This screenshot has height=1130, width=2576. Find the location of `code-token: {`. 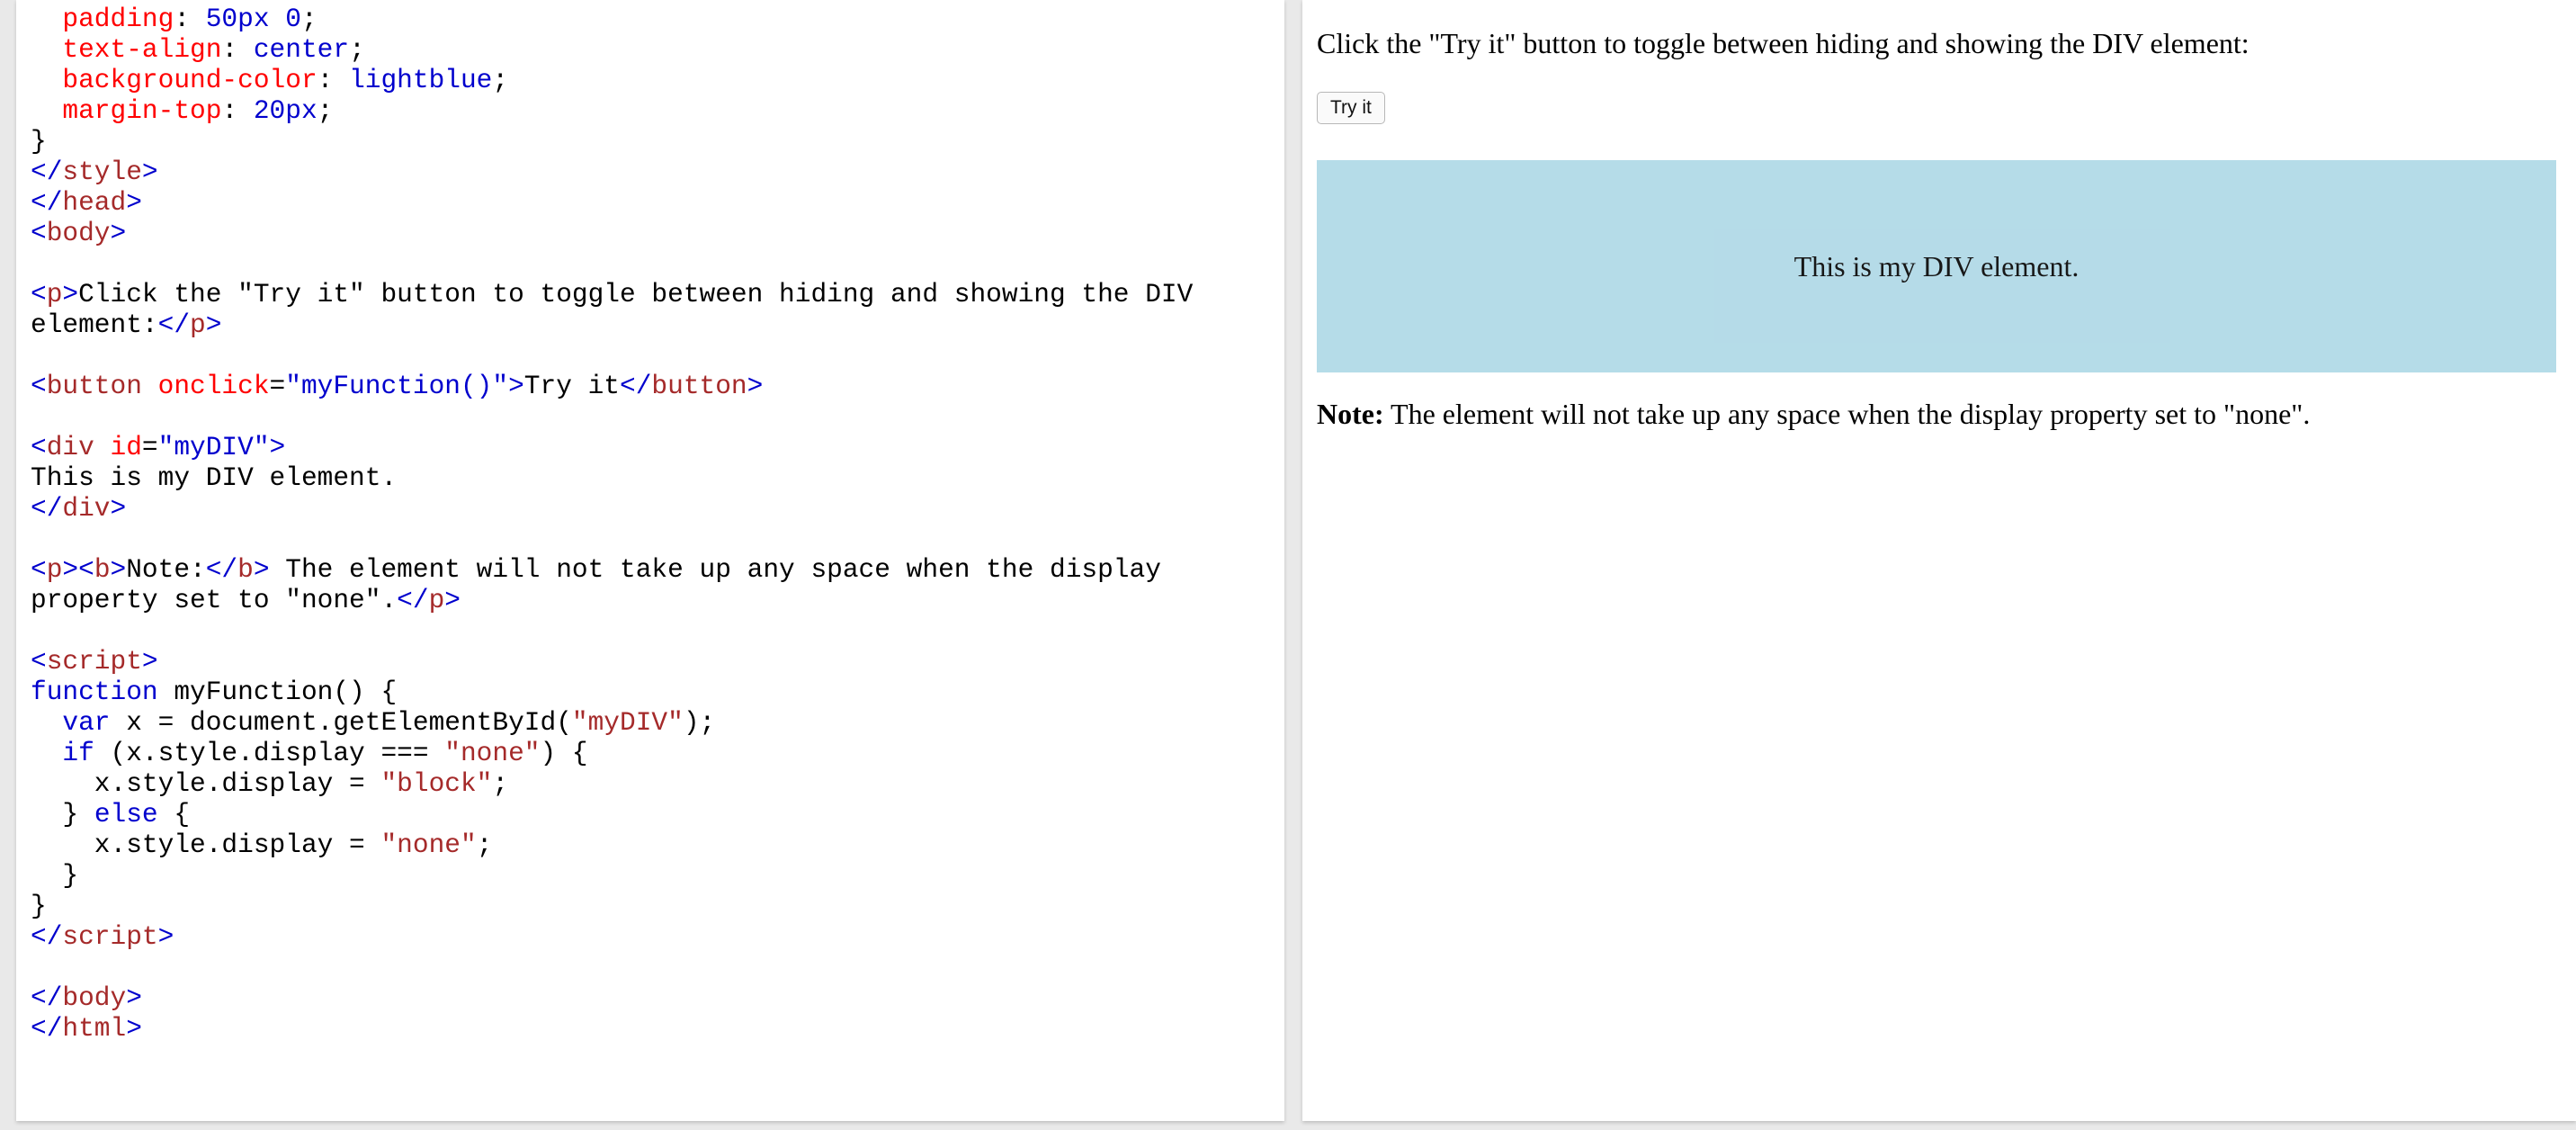

code-token: { is located at coordinates (174, 814).